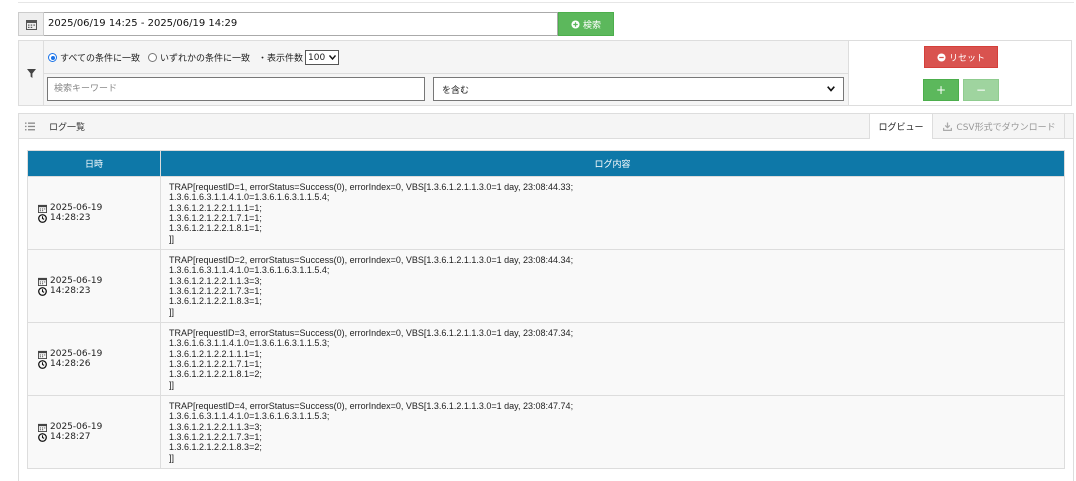 The width and height of the screenshot is (1076, 481). What do you see at coordinates (948, 126) in the screenshot?
I see `download-icon` at bounding box center [948, 126].